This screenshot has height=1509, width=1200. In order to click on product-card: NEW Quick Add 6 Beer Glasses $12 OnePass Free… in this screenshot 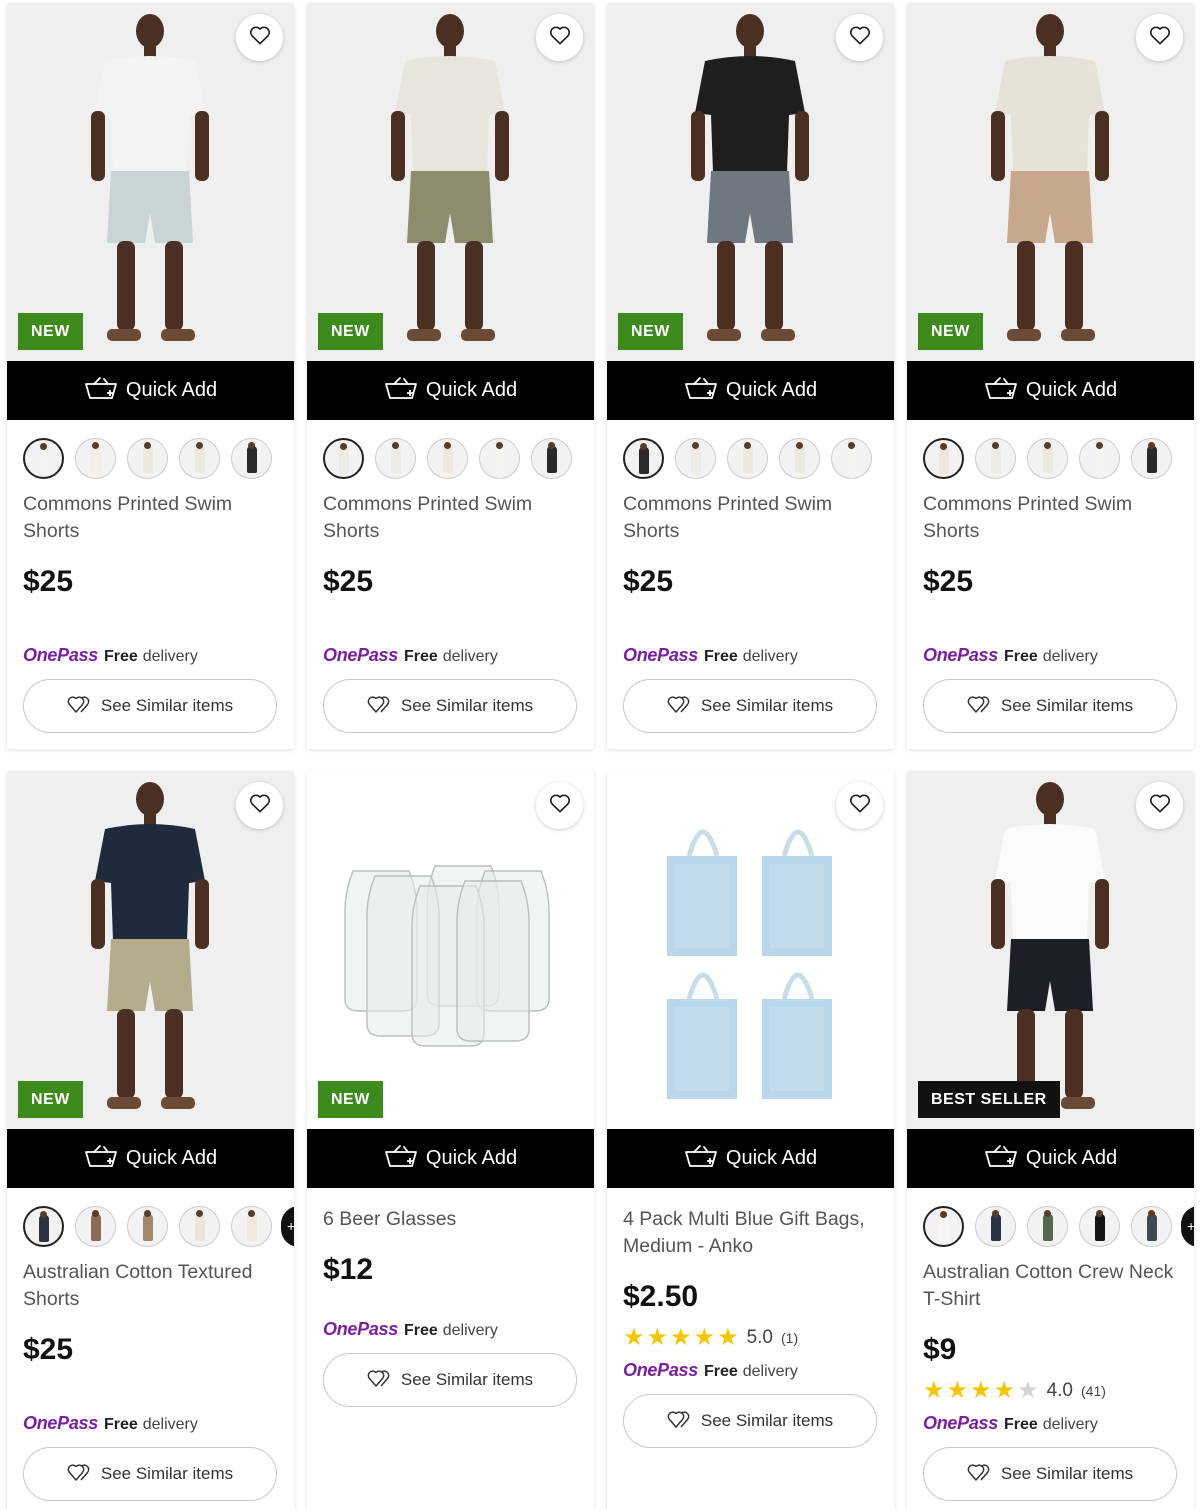, I will do `click(450, 1140)`.